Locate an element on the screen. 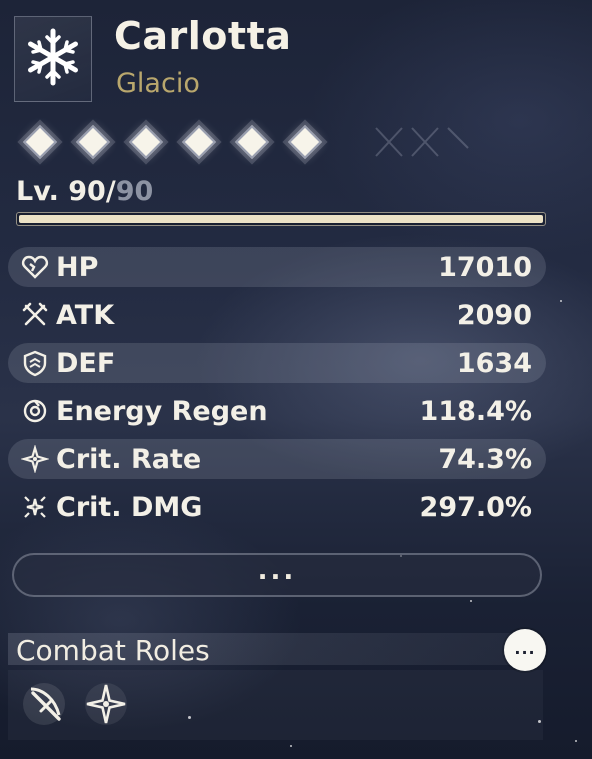 This screenshot has height=759, width=592. stat-value: 297.0% is located at coordinates (475, 507).